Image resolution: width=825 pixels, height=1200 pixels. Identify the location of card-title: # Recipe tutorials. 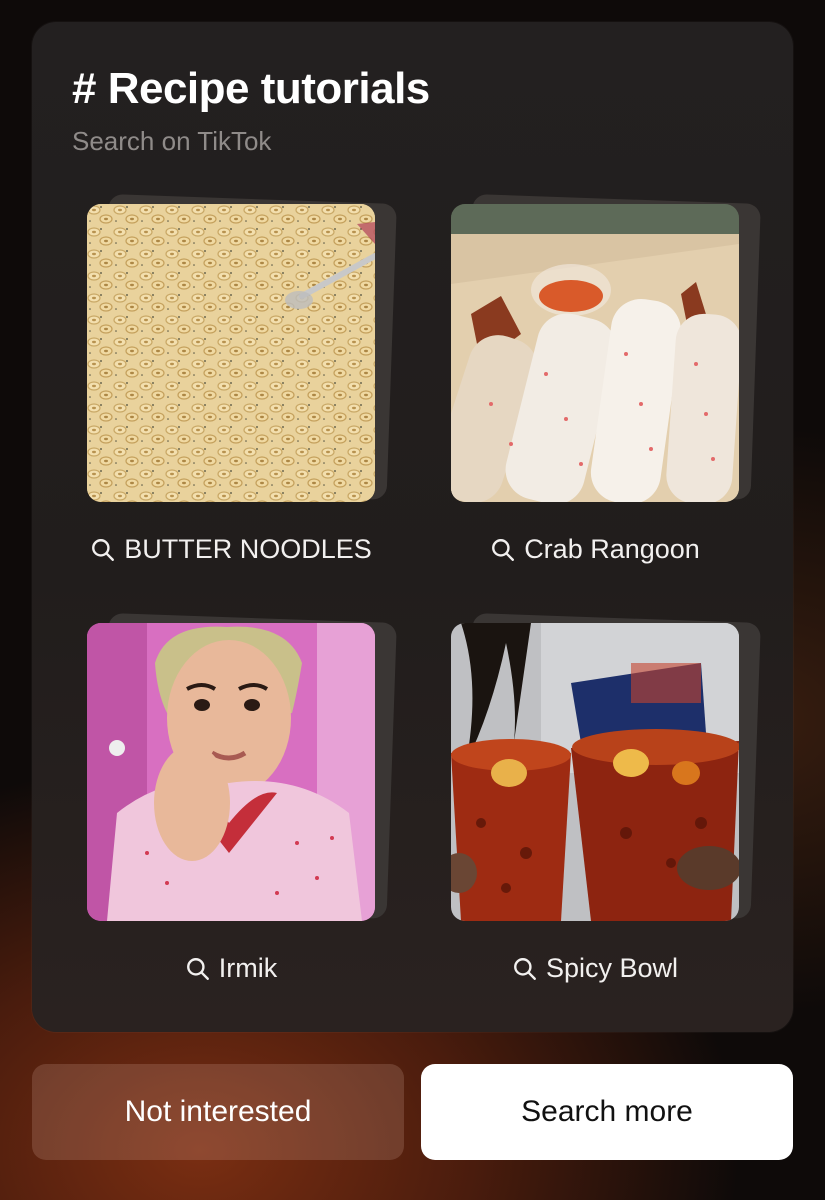
(251, 88).